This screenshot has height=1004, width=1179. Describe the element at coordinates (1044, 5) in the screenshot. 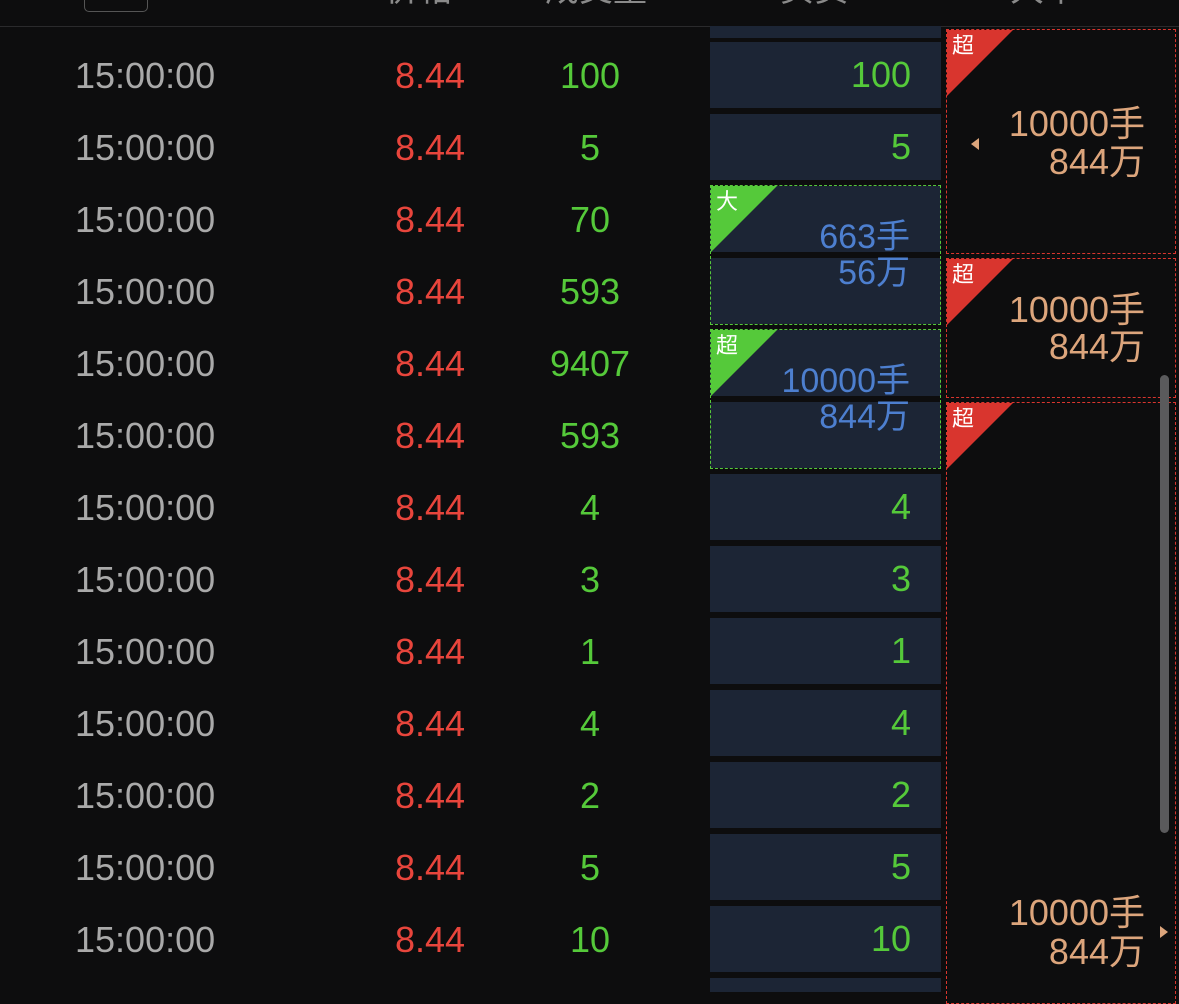

I see `header-big-order: 大单` at that location.